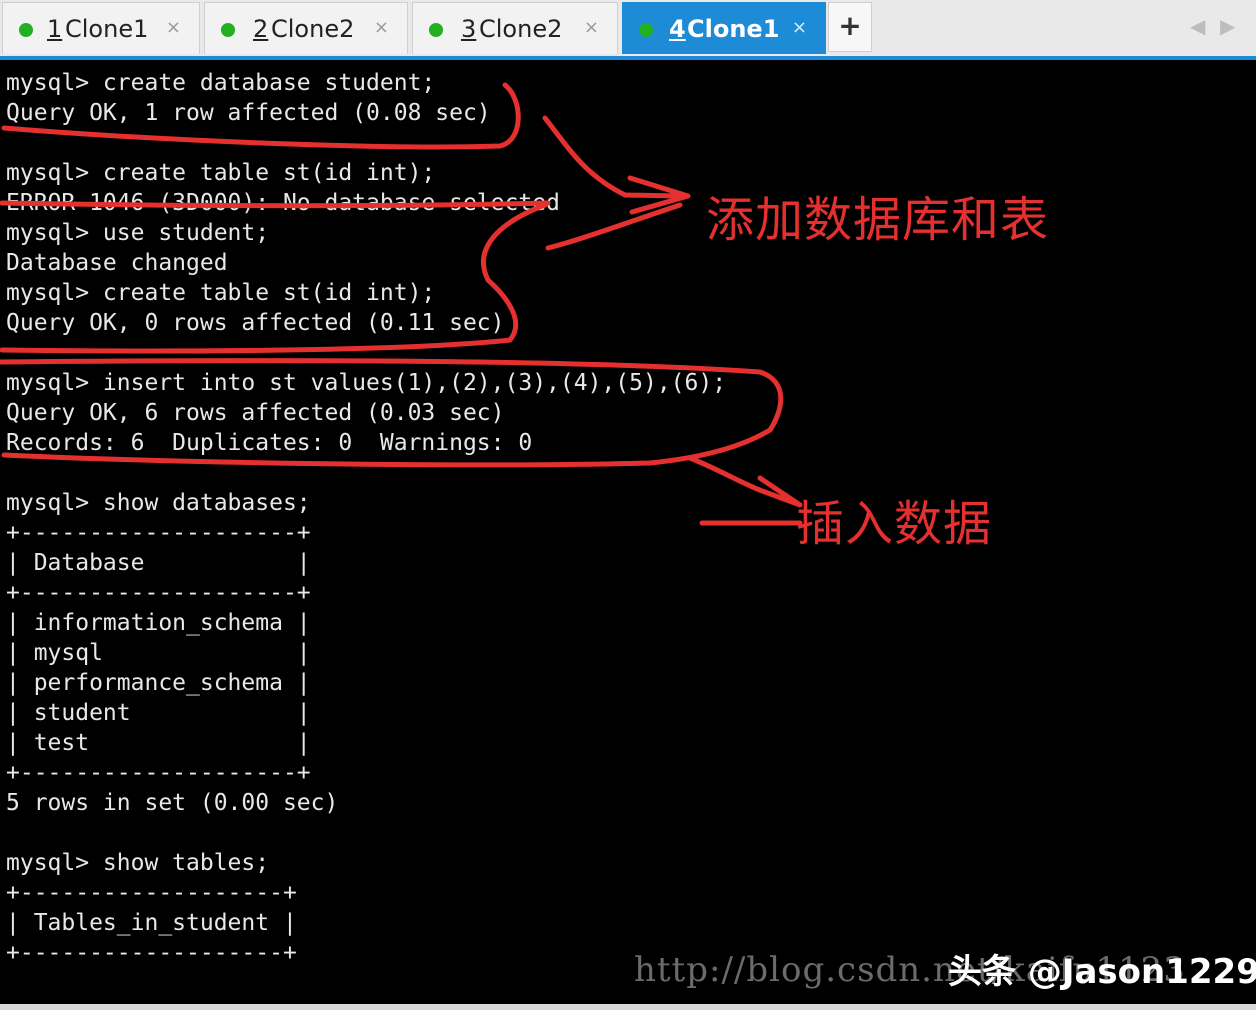  What do you see at coordinates (138, 863) in the screenshot?
I see `terminal-line: mysql> show tables;` at bounding box center [138, 863].